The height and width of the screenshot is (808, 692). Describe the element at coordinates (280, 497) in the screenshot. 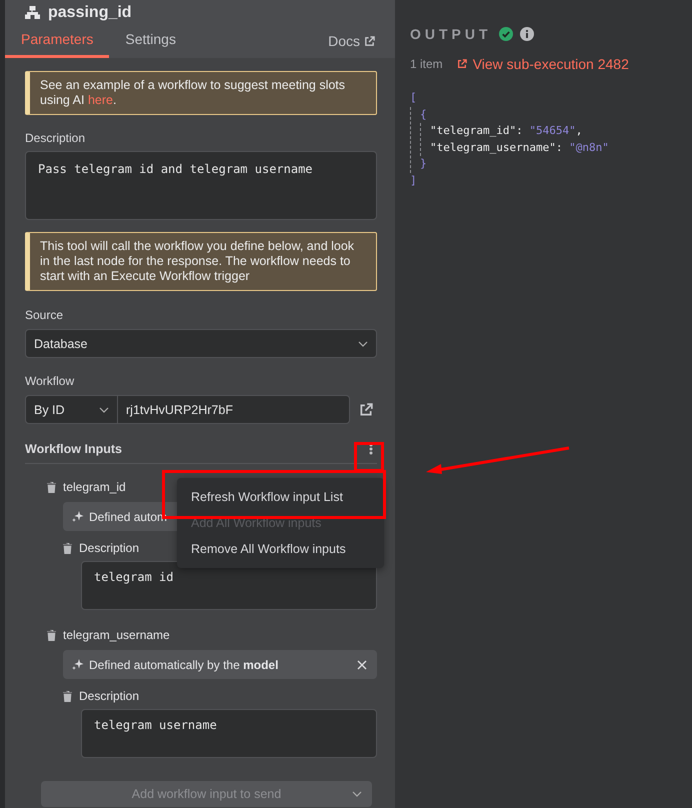

I see `menu-item: Refresh Workflow input List` at that location.